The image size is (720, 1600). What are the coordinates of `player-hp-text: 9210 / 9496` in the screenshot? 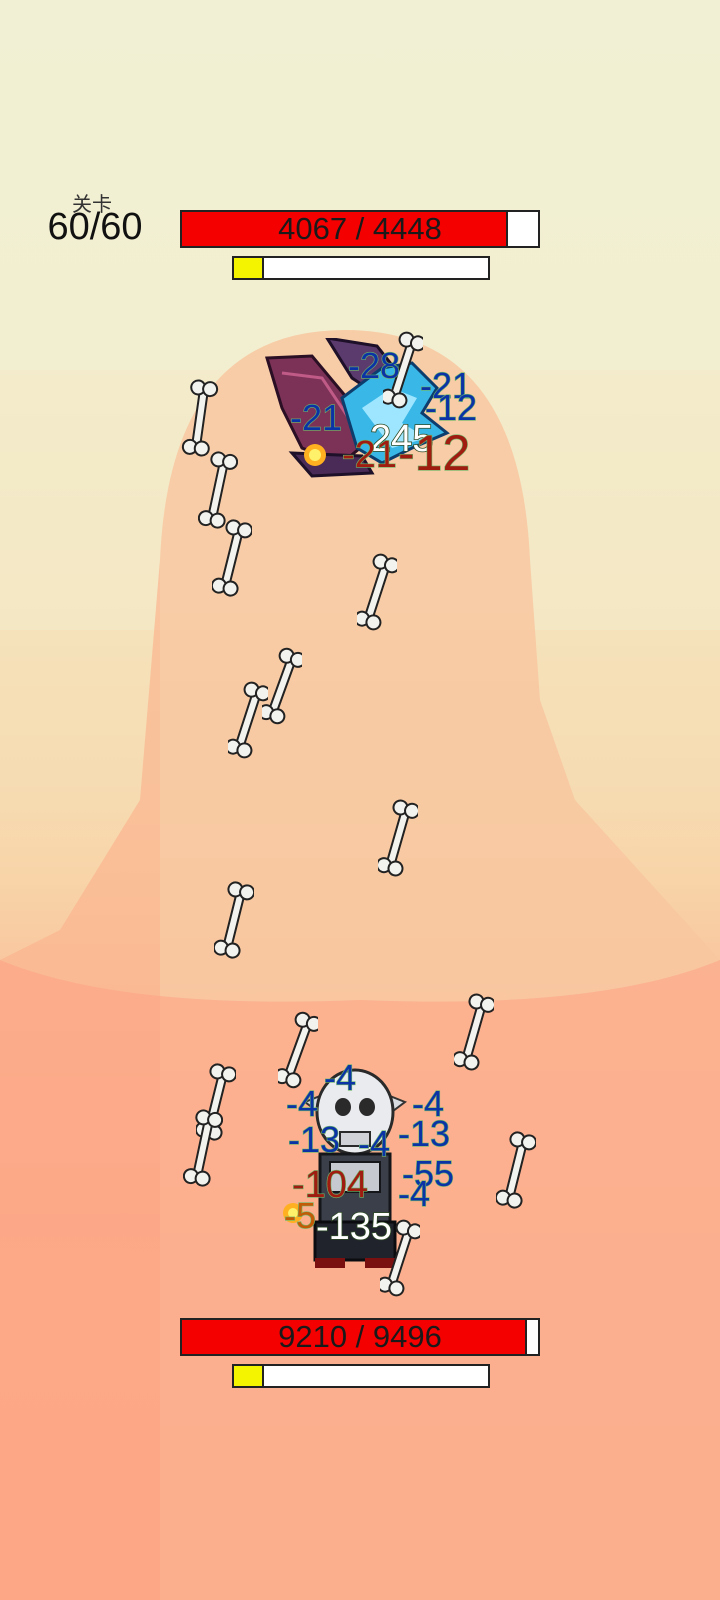 It's located at (360, 1336).